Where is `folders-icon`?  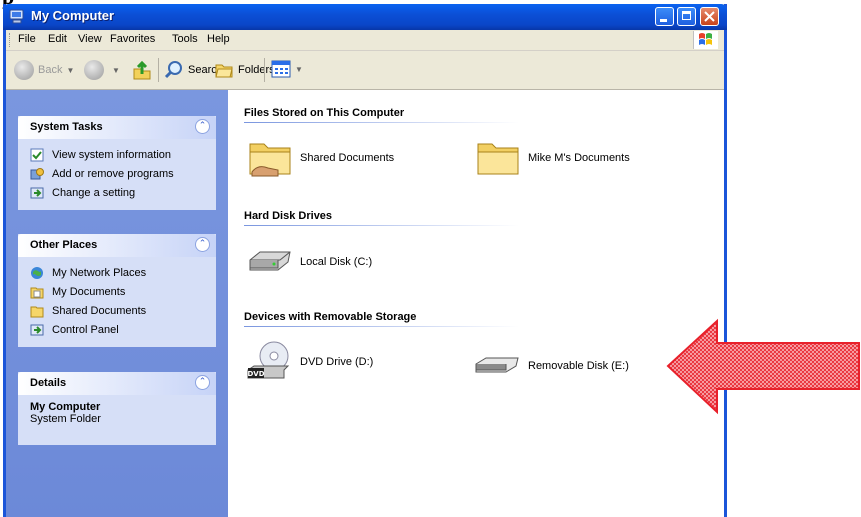 folders-icon is located at coordinates (224, 71).